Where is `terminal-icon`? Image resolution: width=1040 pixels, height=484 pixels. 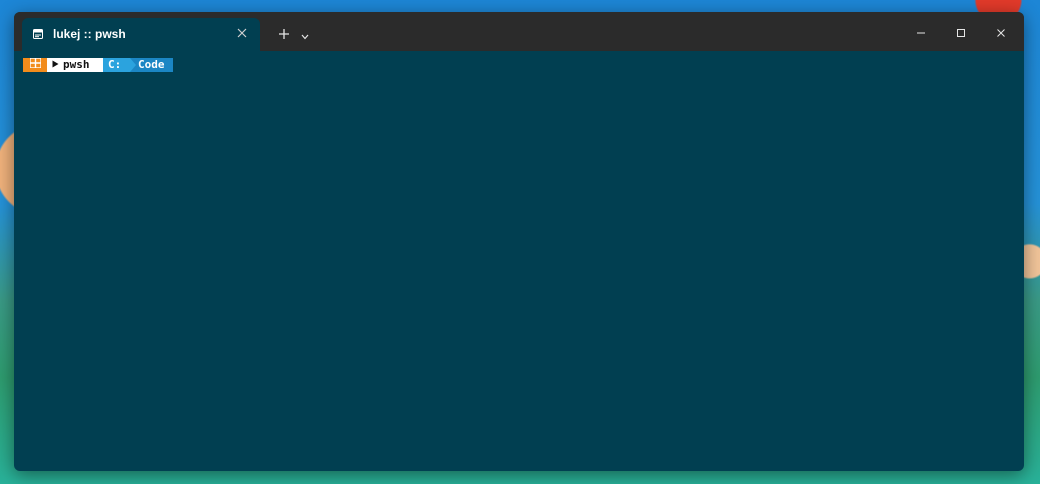
terminal-icon is located at coordinates (38, 33).